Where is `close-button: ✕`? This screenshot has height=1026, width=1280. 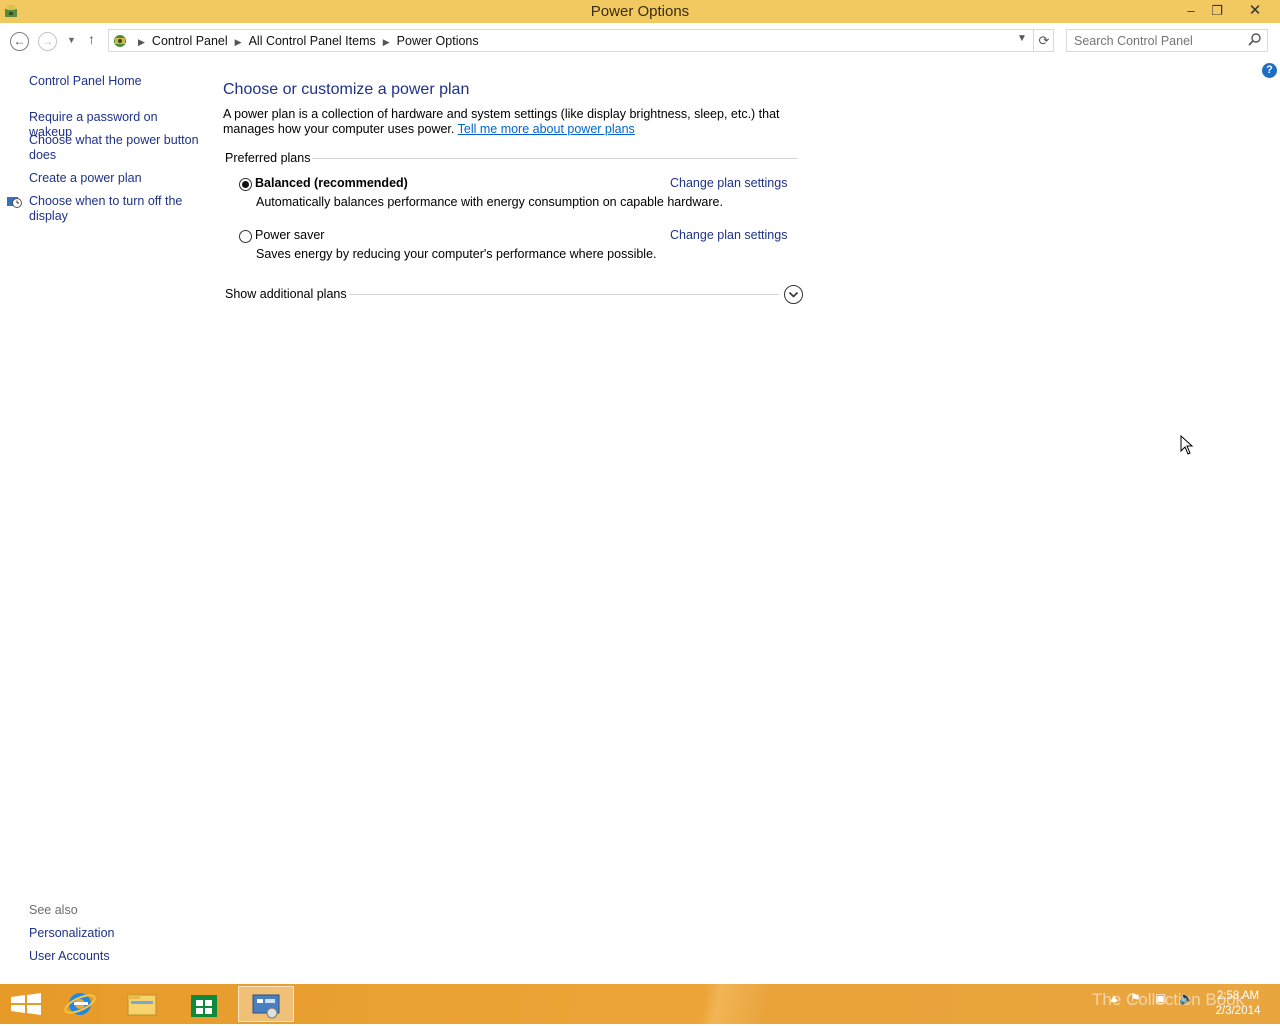
close-button: ✕ is located at coordinates (1255, 10).